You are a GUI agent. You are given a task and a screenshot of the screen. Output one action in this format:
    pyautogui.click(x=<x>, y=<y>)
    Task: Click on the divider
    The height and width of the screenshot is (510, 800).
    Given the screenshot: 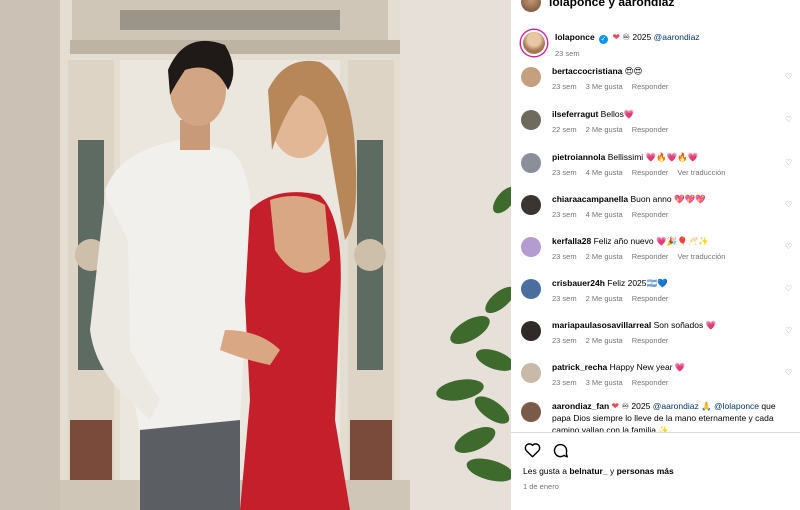 What is the action you would take?
    pyautogui.click(x=655, y=432)
    